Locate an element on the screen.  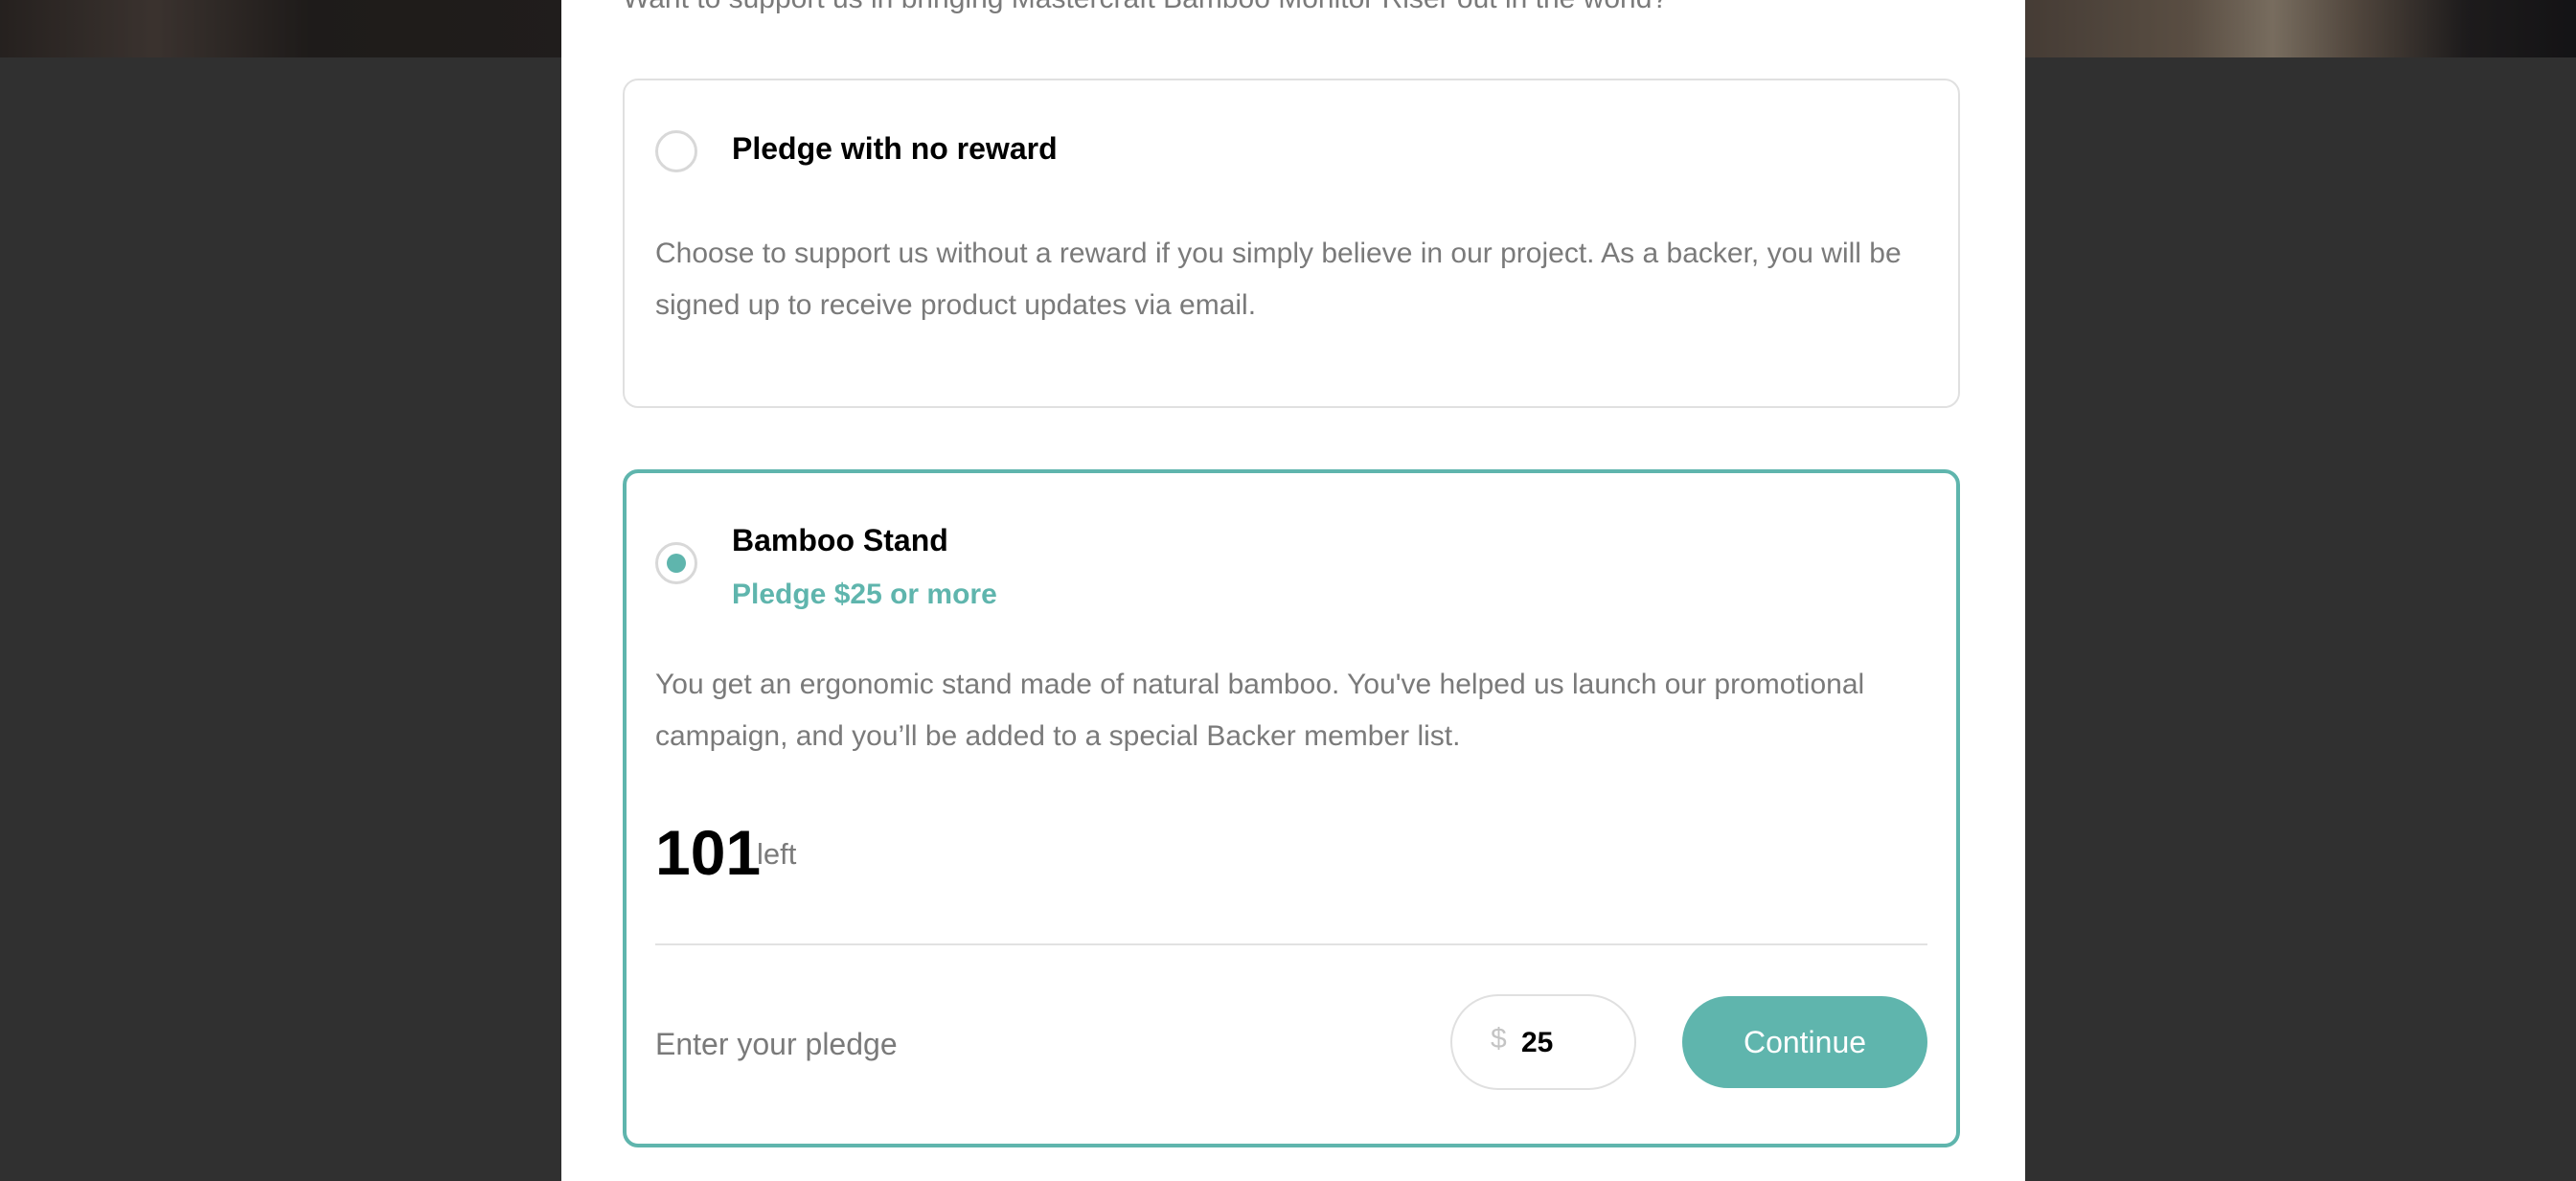
option-pledge-minimum: Pledge $25 or more is located at coordinates (864, 594).